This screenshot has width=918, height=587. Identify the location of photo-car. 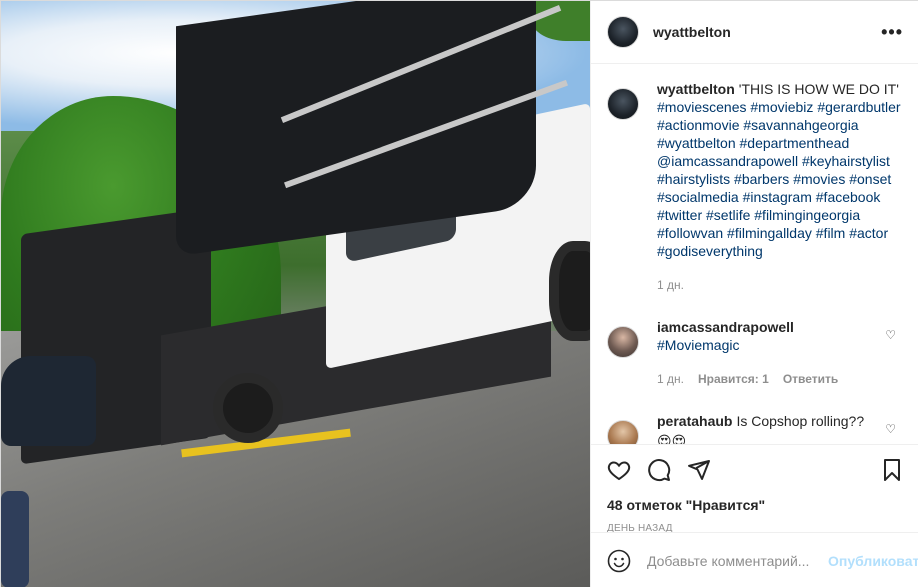
(48, 401).